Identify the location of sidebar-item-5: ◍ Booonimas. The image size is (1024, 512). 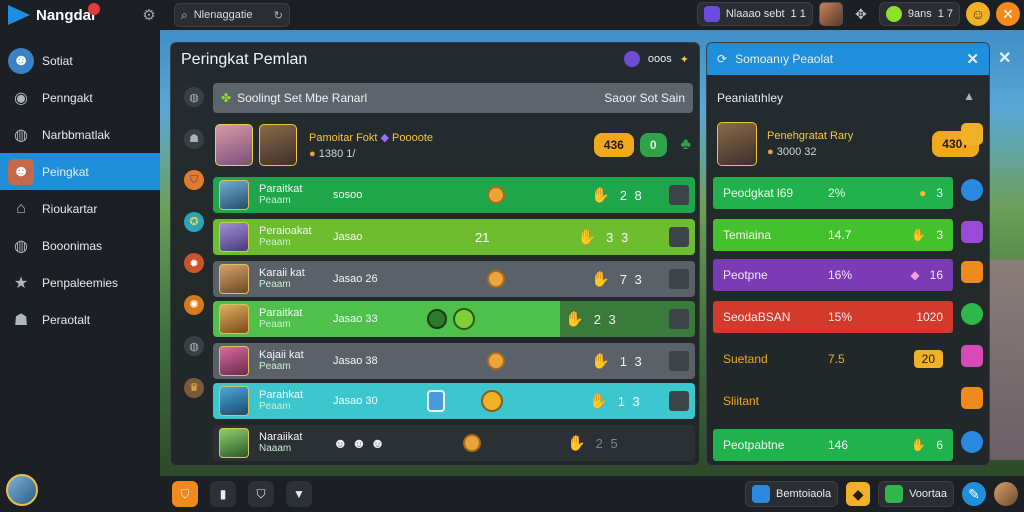
(80, 245).